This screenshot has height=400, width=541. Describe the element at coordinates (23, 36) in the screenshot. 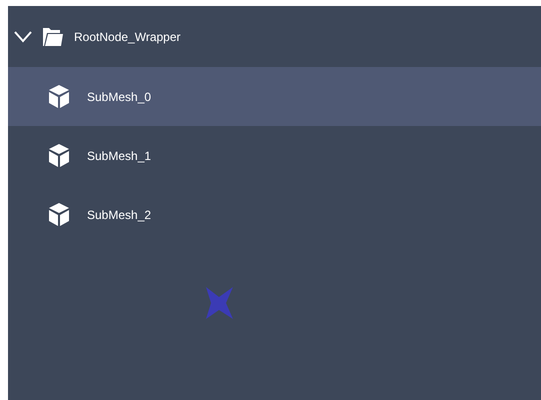

I see `chevron-icon` at that location.